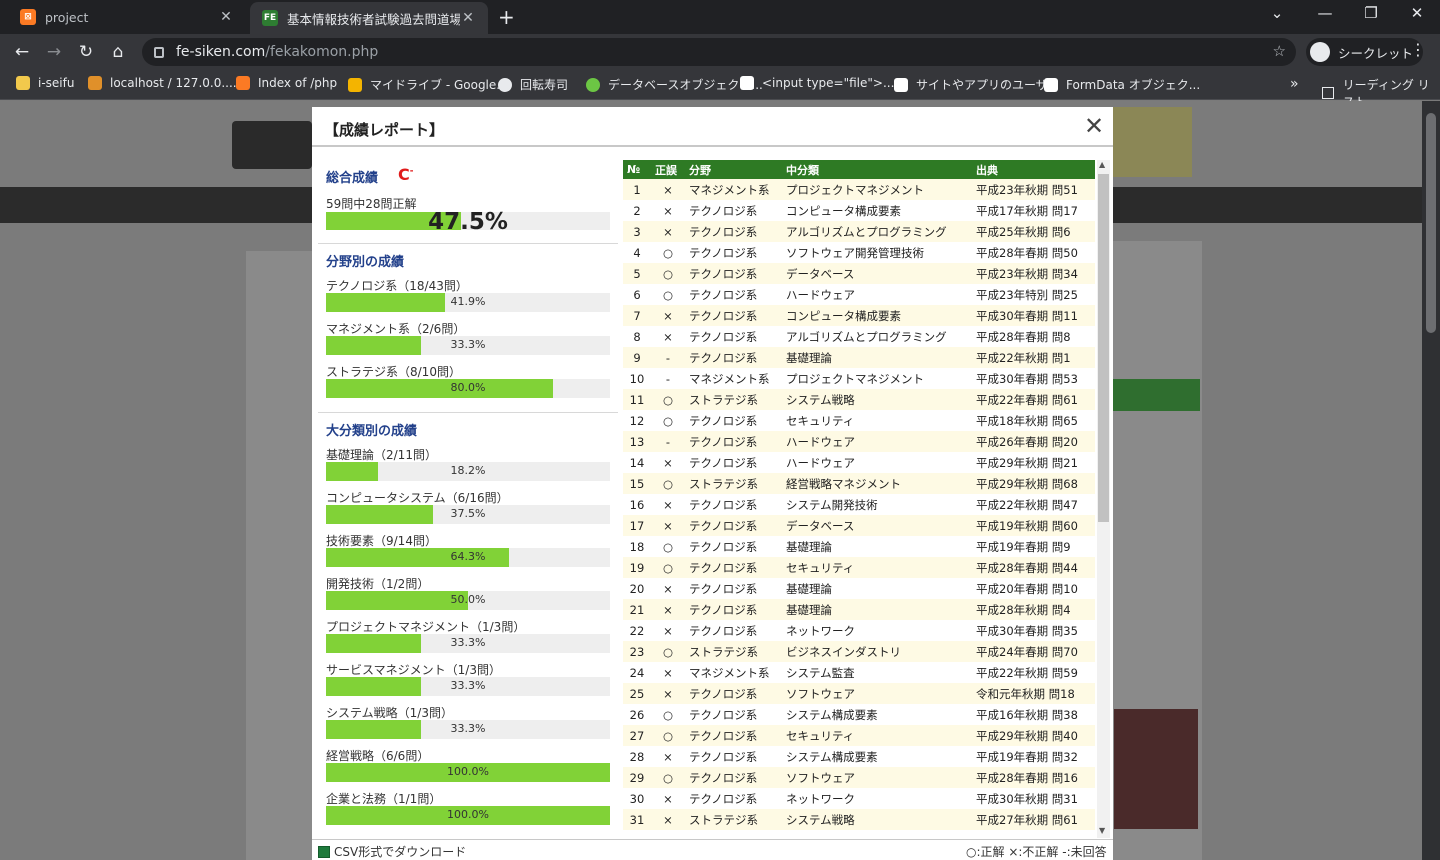  Describe the element at coordinates (859, 567) in the screenshot. I see `table-row: 19 ○ テクノロジ系 セキュリティ 平成28年春期 問44` at that location.